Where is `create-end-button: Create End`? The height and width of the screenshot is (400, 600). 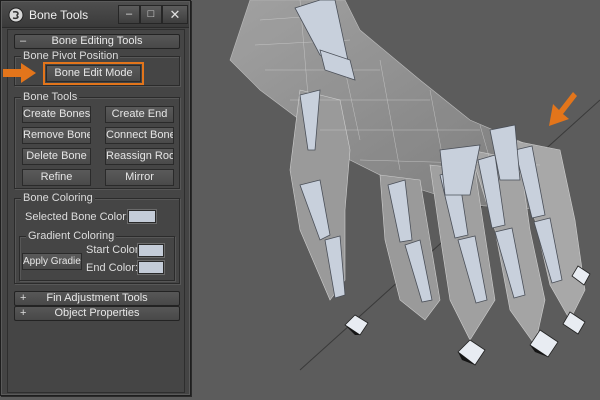 create-end-button: Create End is located at coordinates (139, 114).